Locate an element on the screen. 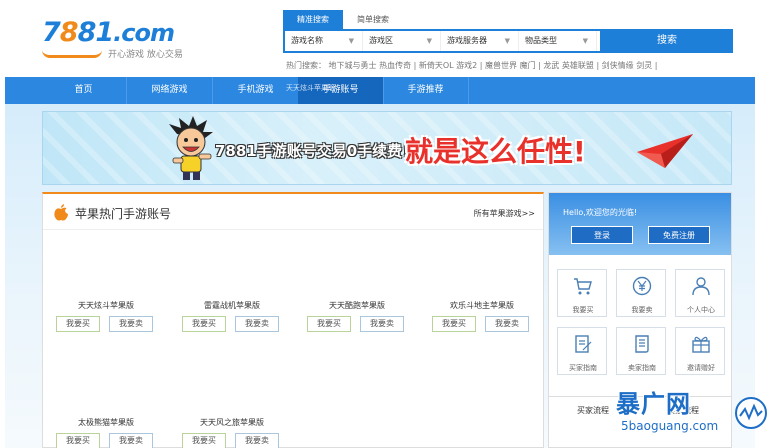 This screenshot has width=774, height=448. game-name: 欢乐斗地主苹果版 is located at coordinates (482, 305).